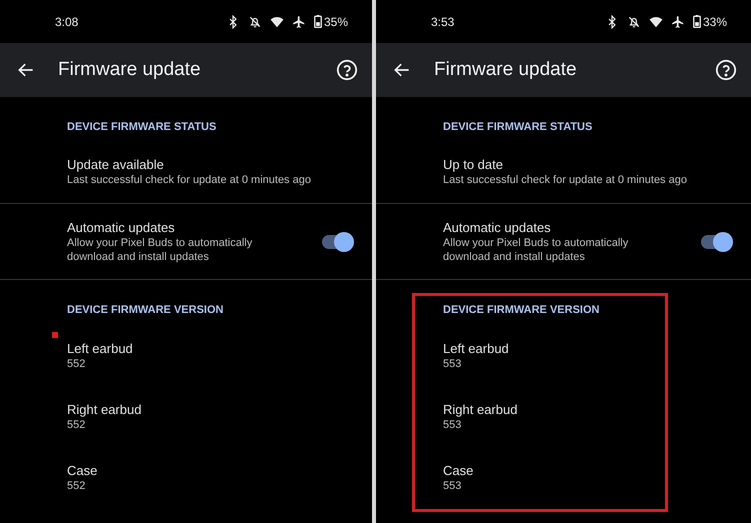 This screenshot has width=751, height=523. I want to click on status-title: Up to date, so click(473, 165).